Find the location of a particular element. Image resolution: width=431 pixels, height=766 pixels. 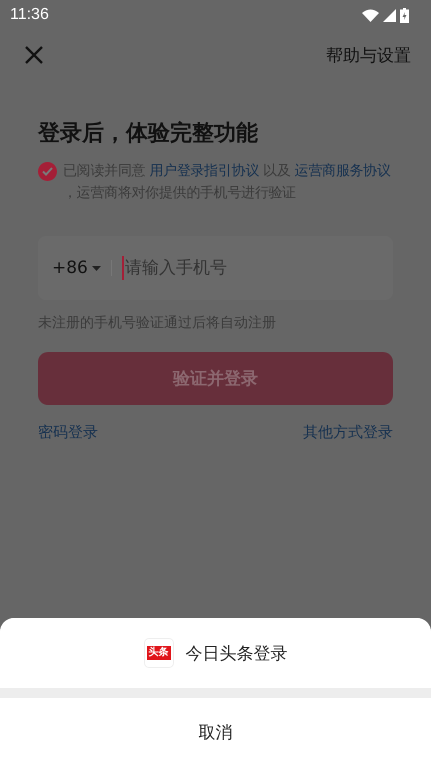

help-settings-link: 帮助与设置 is located at coordinates (368, 55).